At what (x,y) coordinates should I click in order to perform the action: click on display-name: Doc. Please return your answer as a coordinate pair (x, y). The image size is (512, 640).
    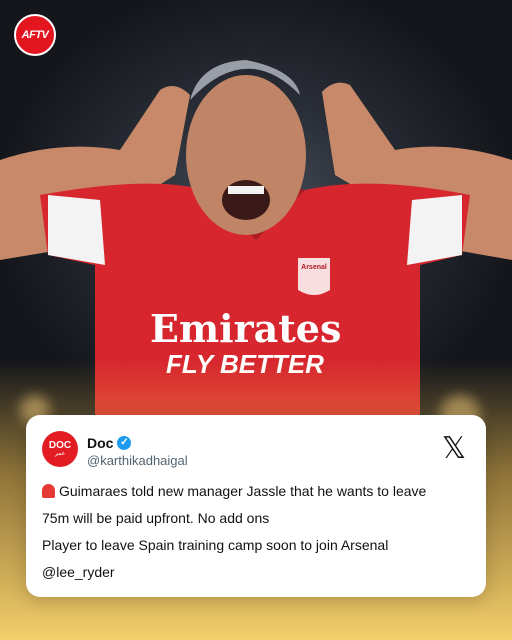
    Looking at the image, I should click on (100, 443).